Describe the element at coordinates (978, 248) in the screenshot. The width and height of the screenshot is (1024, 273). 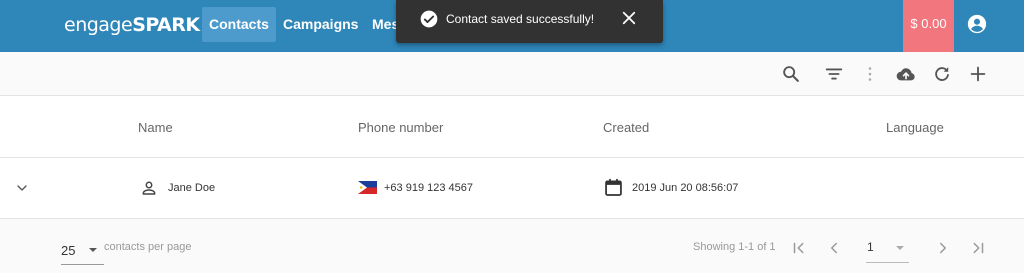
I see `last-page-icon` at that location.